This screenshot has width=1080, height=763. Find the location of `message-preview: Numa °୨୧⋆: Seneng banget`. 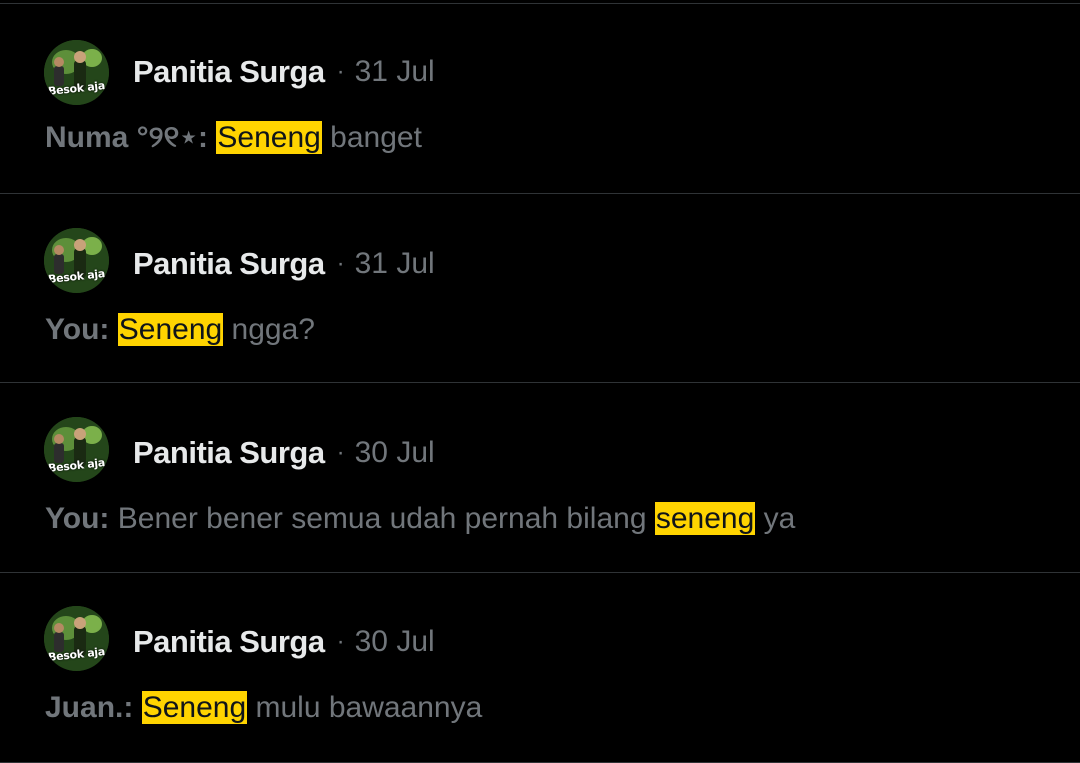

message-preview: Numa °୨୧⋆: Seneng banget is located at coordinates (233, 138).